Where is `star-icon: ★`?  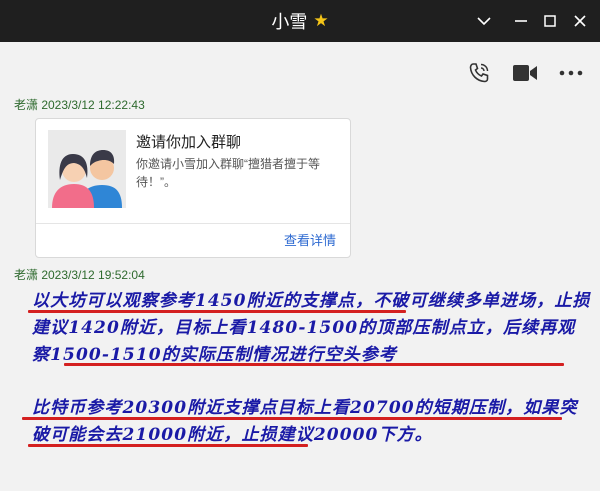
star-icon: ★ is located at coordinates (320, 21).